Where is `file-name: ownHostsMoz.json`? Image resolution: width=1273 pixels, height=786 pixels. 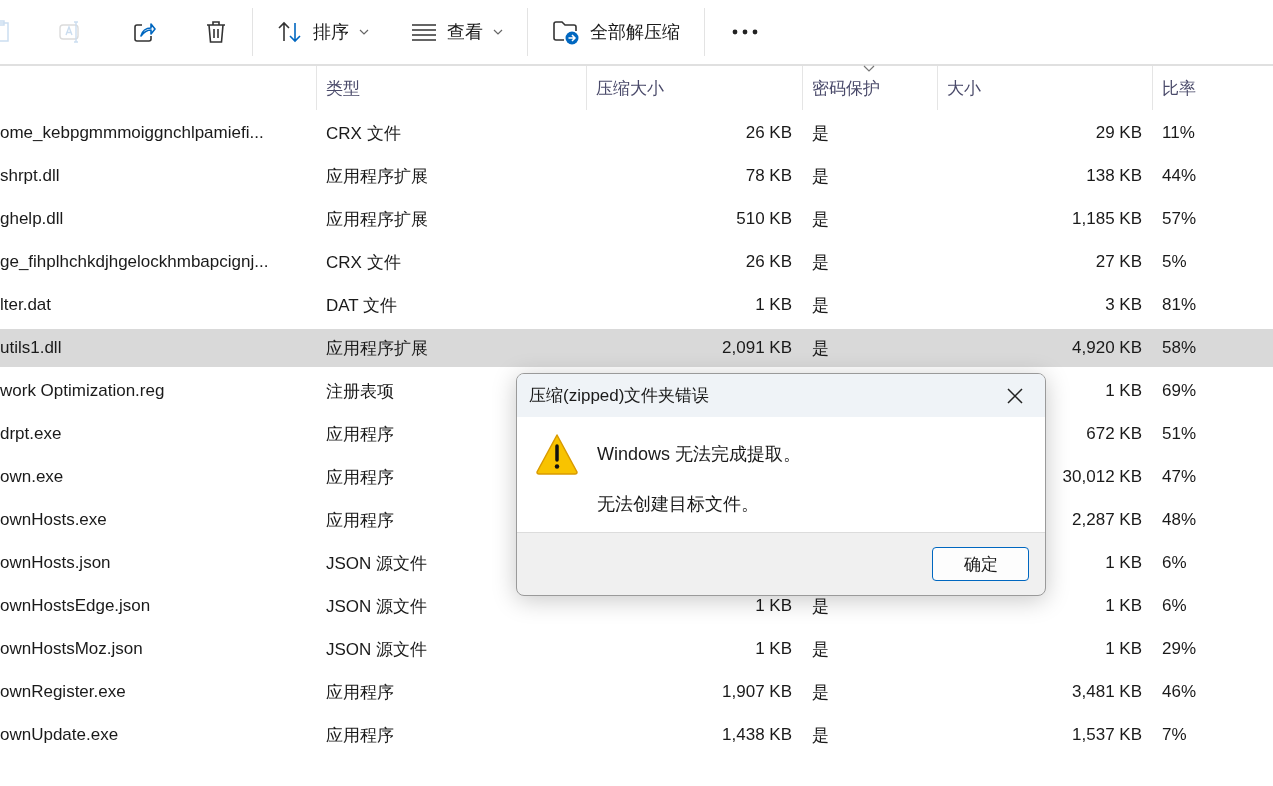 file-name: ownHostsMoz.json is located at coordinates (72, 649).